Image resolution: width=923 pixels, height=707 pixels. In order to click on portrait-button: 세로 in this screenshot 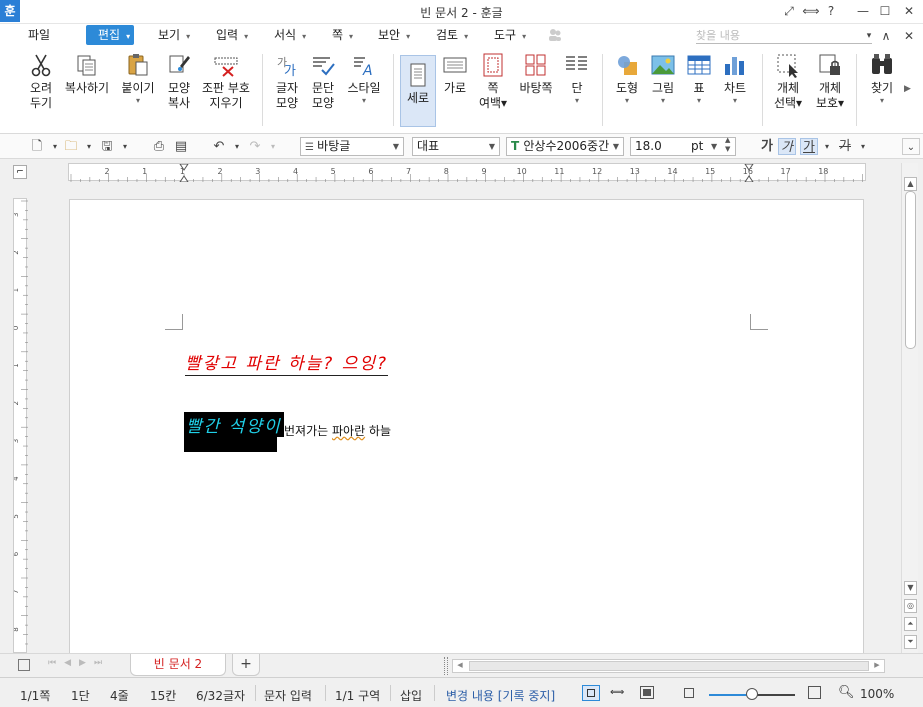, I will do `click(418, 91)`.